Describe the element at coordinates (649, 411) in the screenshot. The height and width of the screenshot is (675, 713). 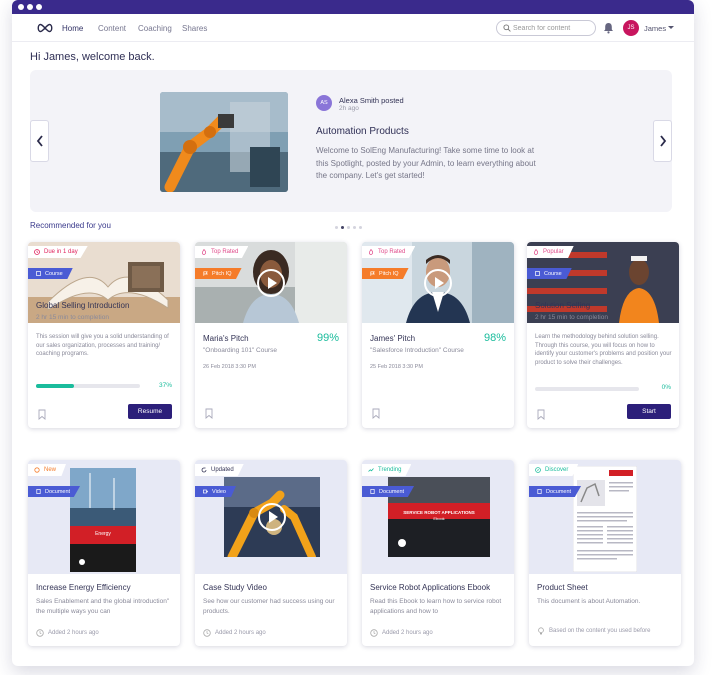
I see `start-button: Start` at that location.